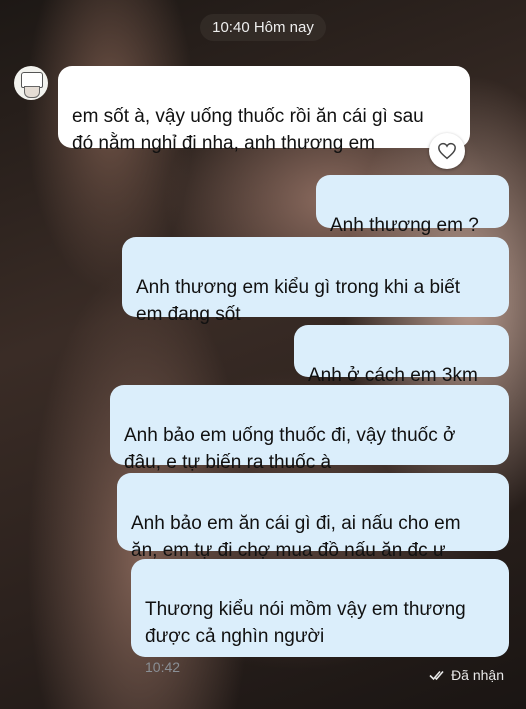  I want to click on message-bubble-outgoing: Anh thương em ?, so click(412, 205).